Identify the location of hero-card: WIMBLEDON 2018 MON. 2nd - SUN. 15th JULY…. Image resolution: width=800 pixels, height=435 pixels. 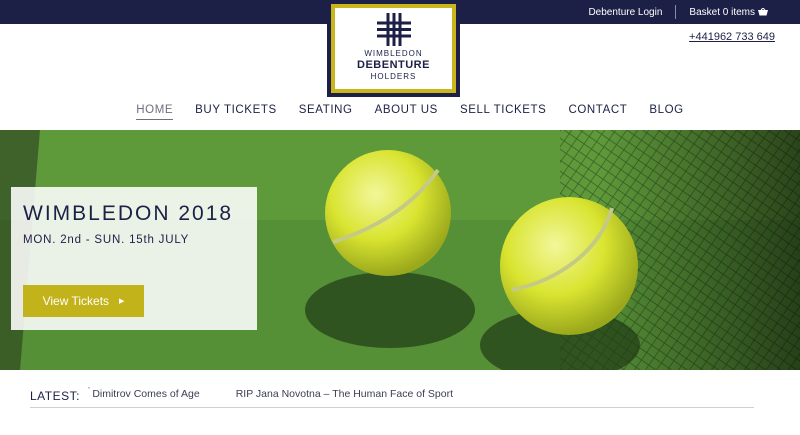
(134, 258).